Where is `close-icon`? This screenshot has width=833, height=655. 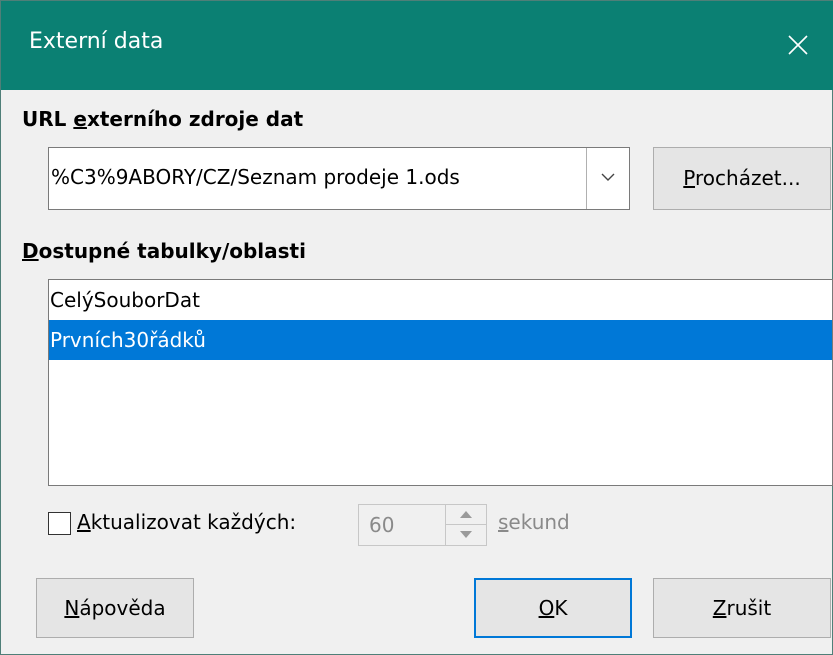
close-icon is located at coordinates (798, 45).